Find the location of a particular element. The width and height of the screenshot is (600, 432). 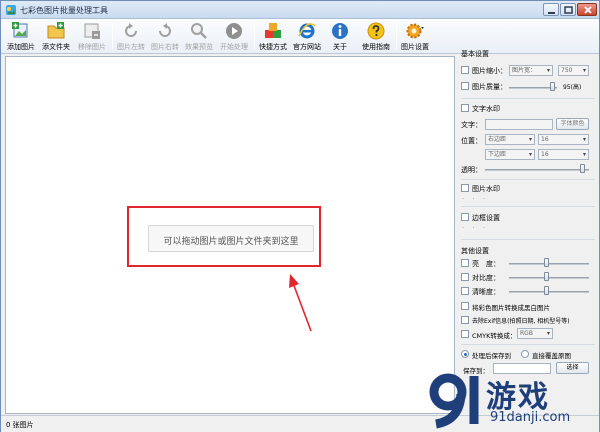

sharpness-slider-track is located at coordinates (549, 292).